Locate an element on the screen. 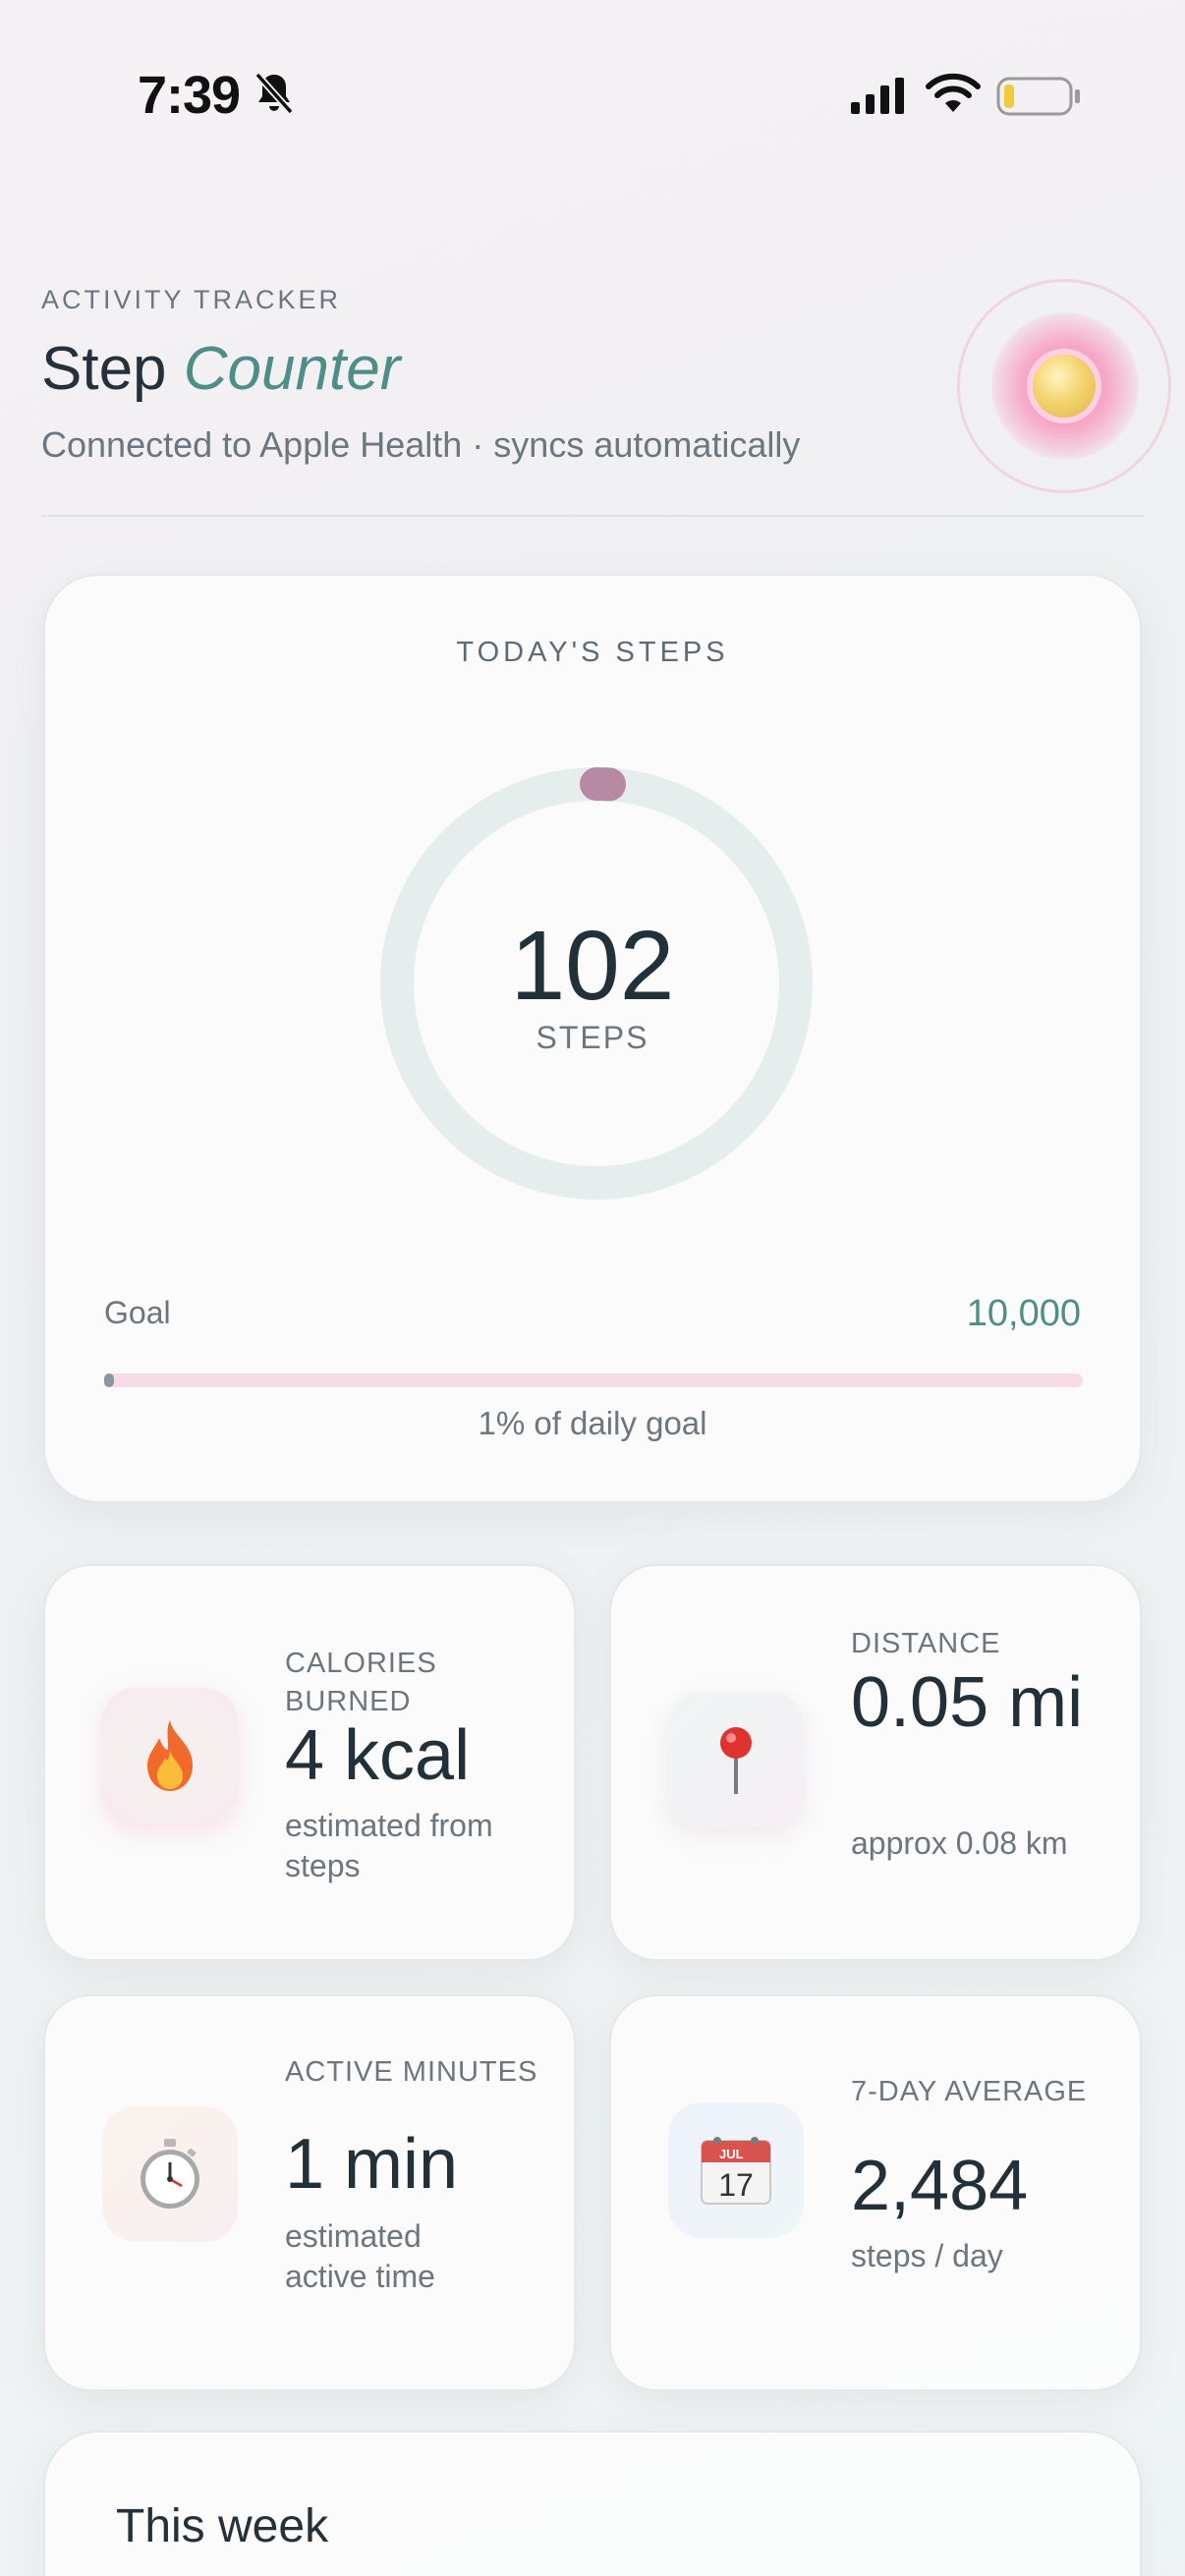 Image resolution: width=1185 pixels, height=2576 pixels. pin-icon is located at coordinates (736, 1760).